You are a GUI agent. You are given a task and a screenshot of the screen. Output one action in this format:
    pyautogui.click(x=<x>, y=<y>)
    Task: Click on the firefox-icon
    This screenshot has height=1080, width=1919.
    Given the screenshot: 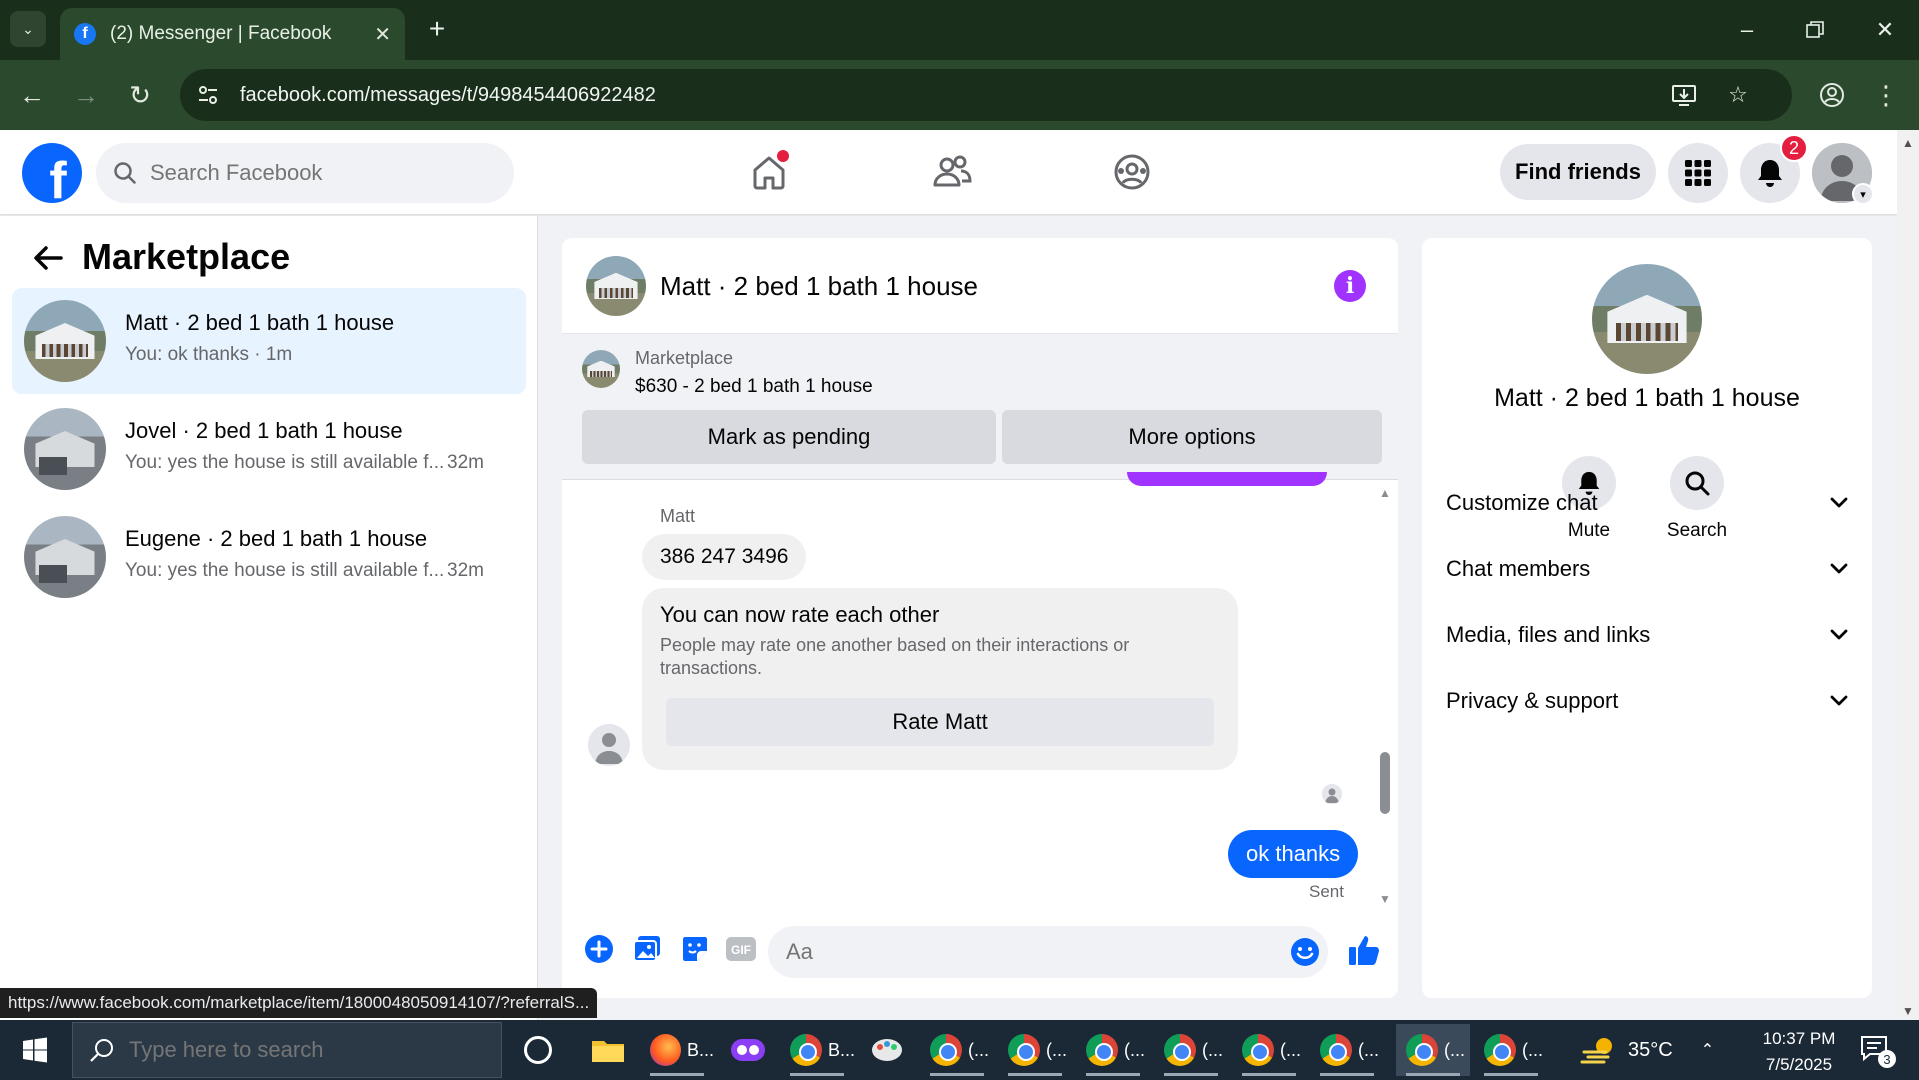 What is the action you would take?
    pyautogui.click(x=665, y=1050)
    